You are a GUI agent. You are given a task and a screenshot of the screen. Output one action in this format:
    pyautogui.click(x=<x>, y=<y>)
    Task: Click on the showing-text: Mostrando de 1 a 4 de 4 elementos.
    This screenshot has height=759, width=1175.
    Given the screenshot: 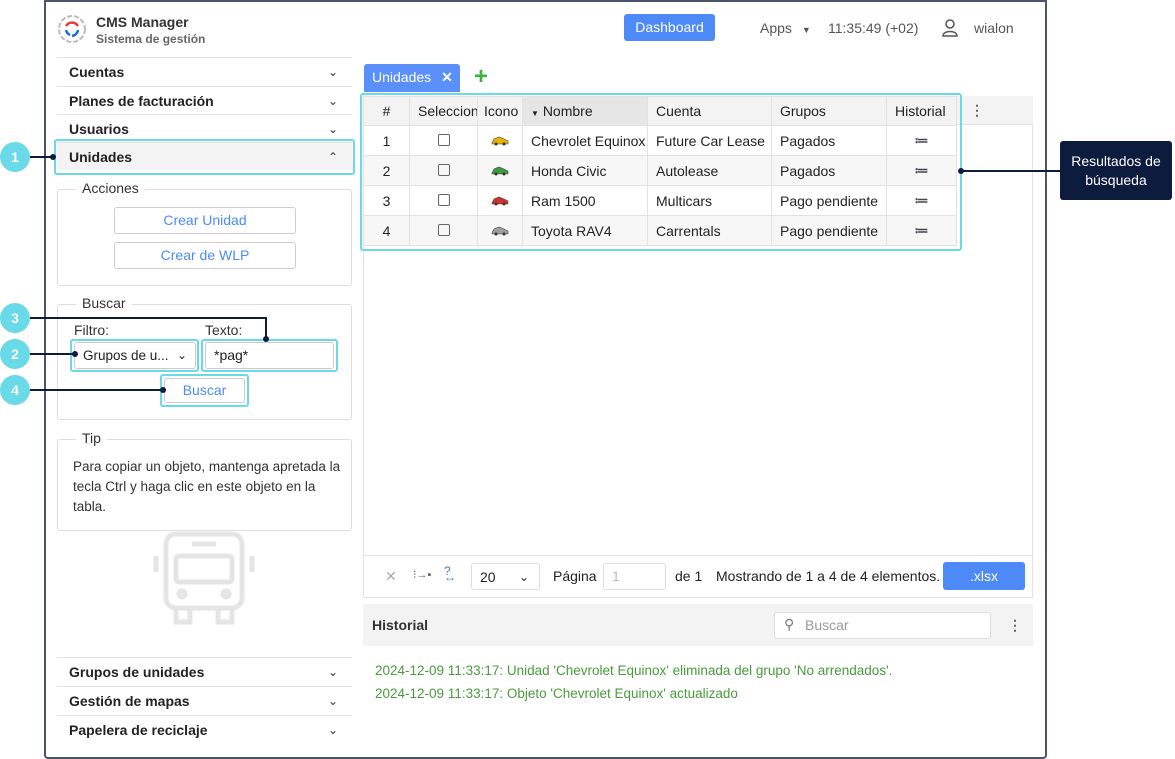 What is the action you would take?
    pyautogui.click(x=828, y=576)
    